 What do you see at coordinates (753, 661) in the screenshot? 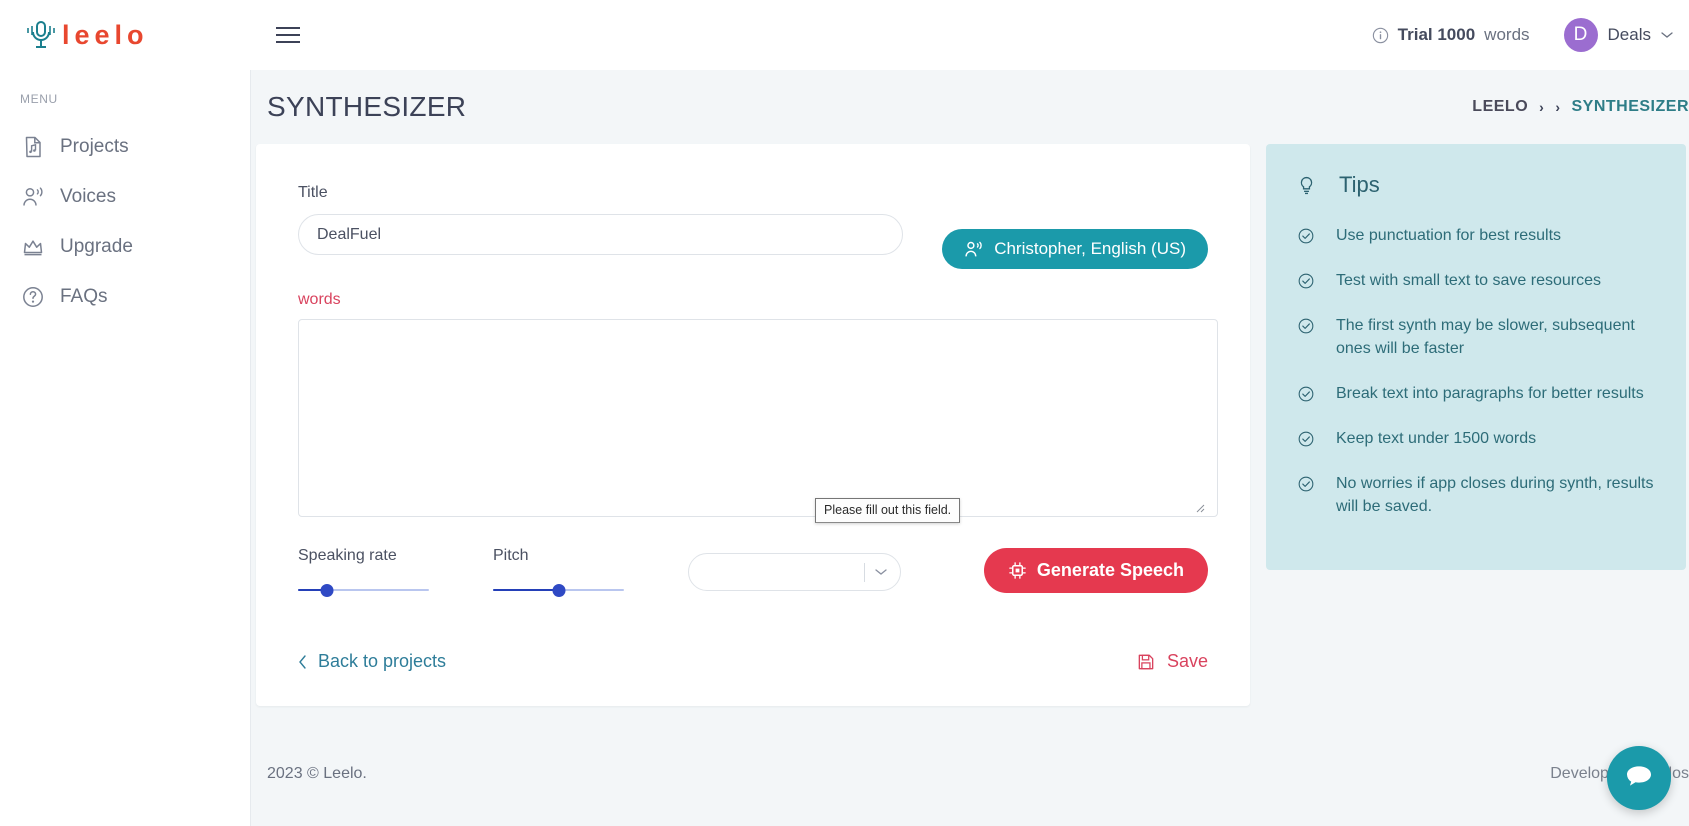
I see `card-footer: Back to projects Save` at bounding box center [753, 661].